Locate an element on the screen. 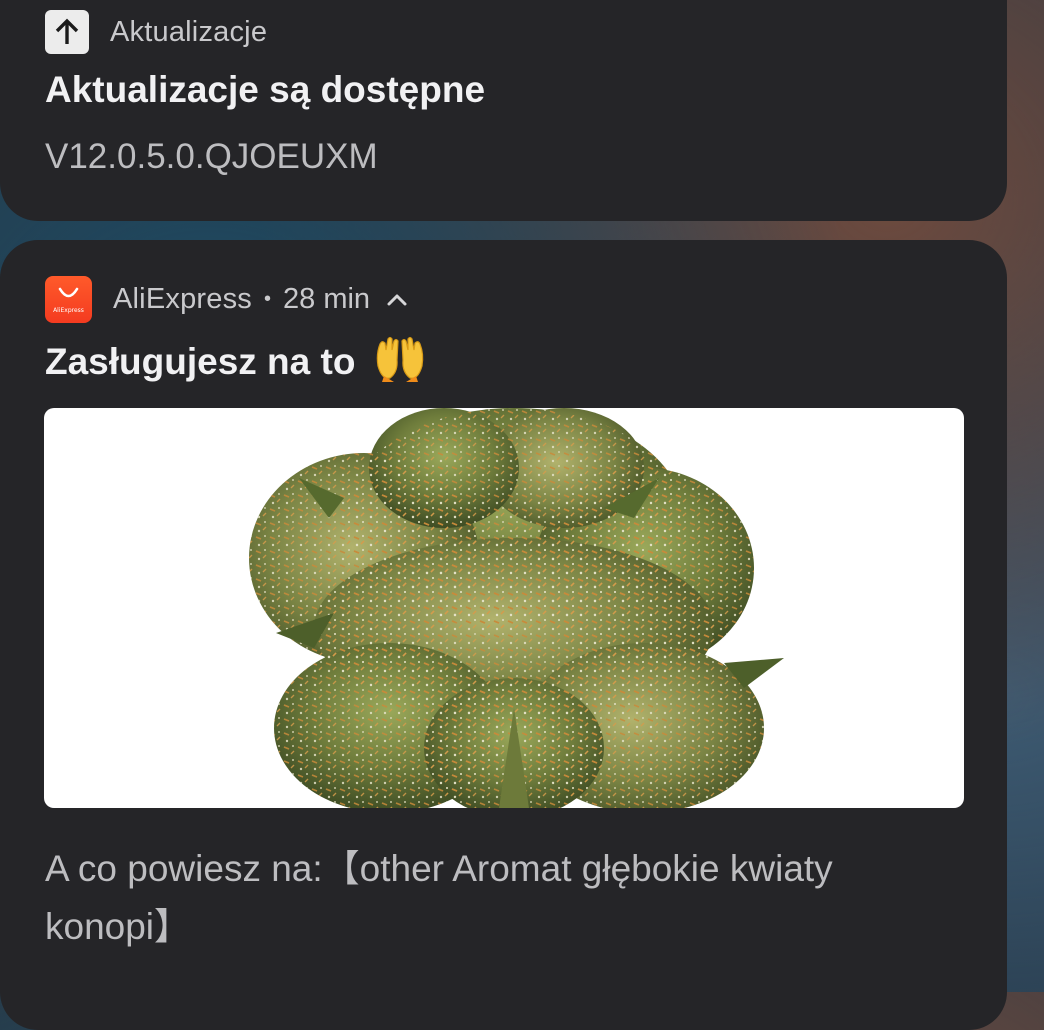 This screenshot has width=1044, height=1030. aliexpress-logo-icon: AliExpress is located at coordinates (68, 299).